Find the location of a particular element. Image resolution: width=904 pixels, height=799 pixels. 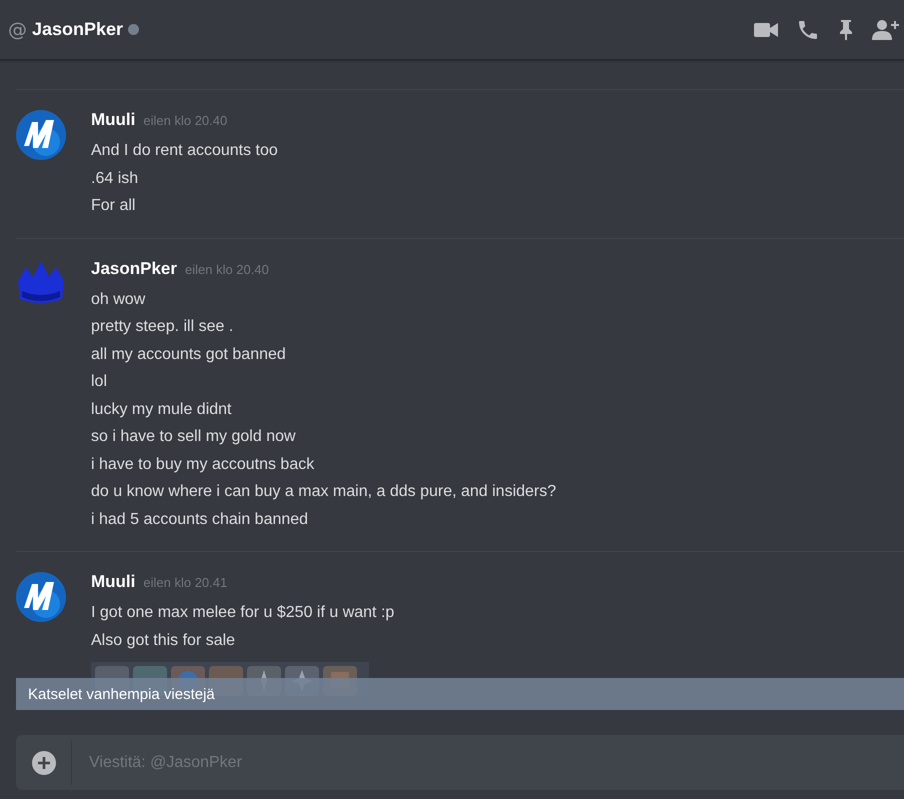

message-text: i have to buy my accoutns back is located at coordinates (203, 464).